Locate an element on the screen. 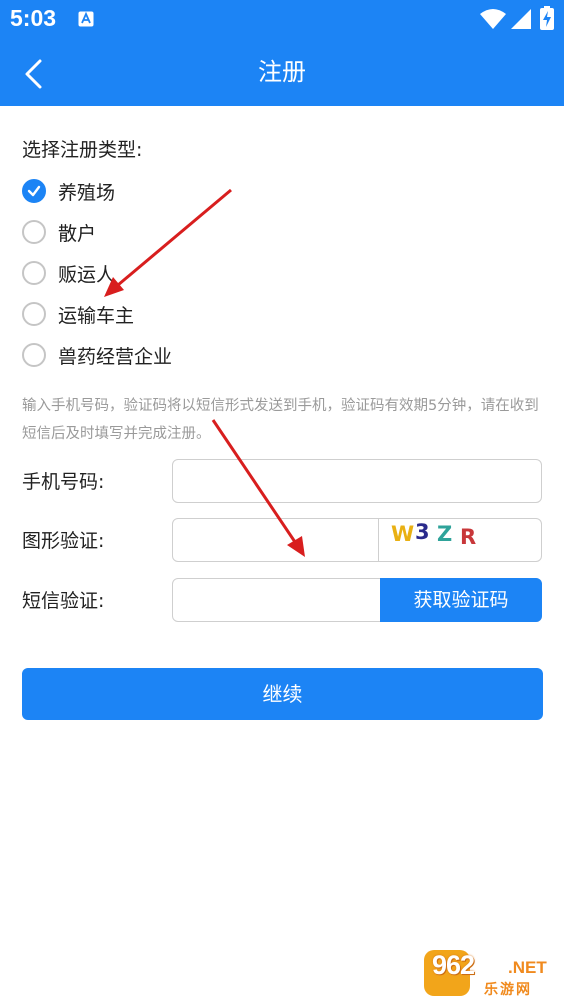  captcha-label: 图形验证: is located at coordinates (63, 541).